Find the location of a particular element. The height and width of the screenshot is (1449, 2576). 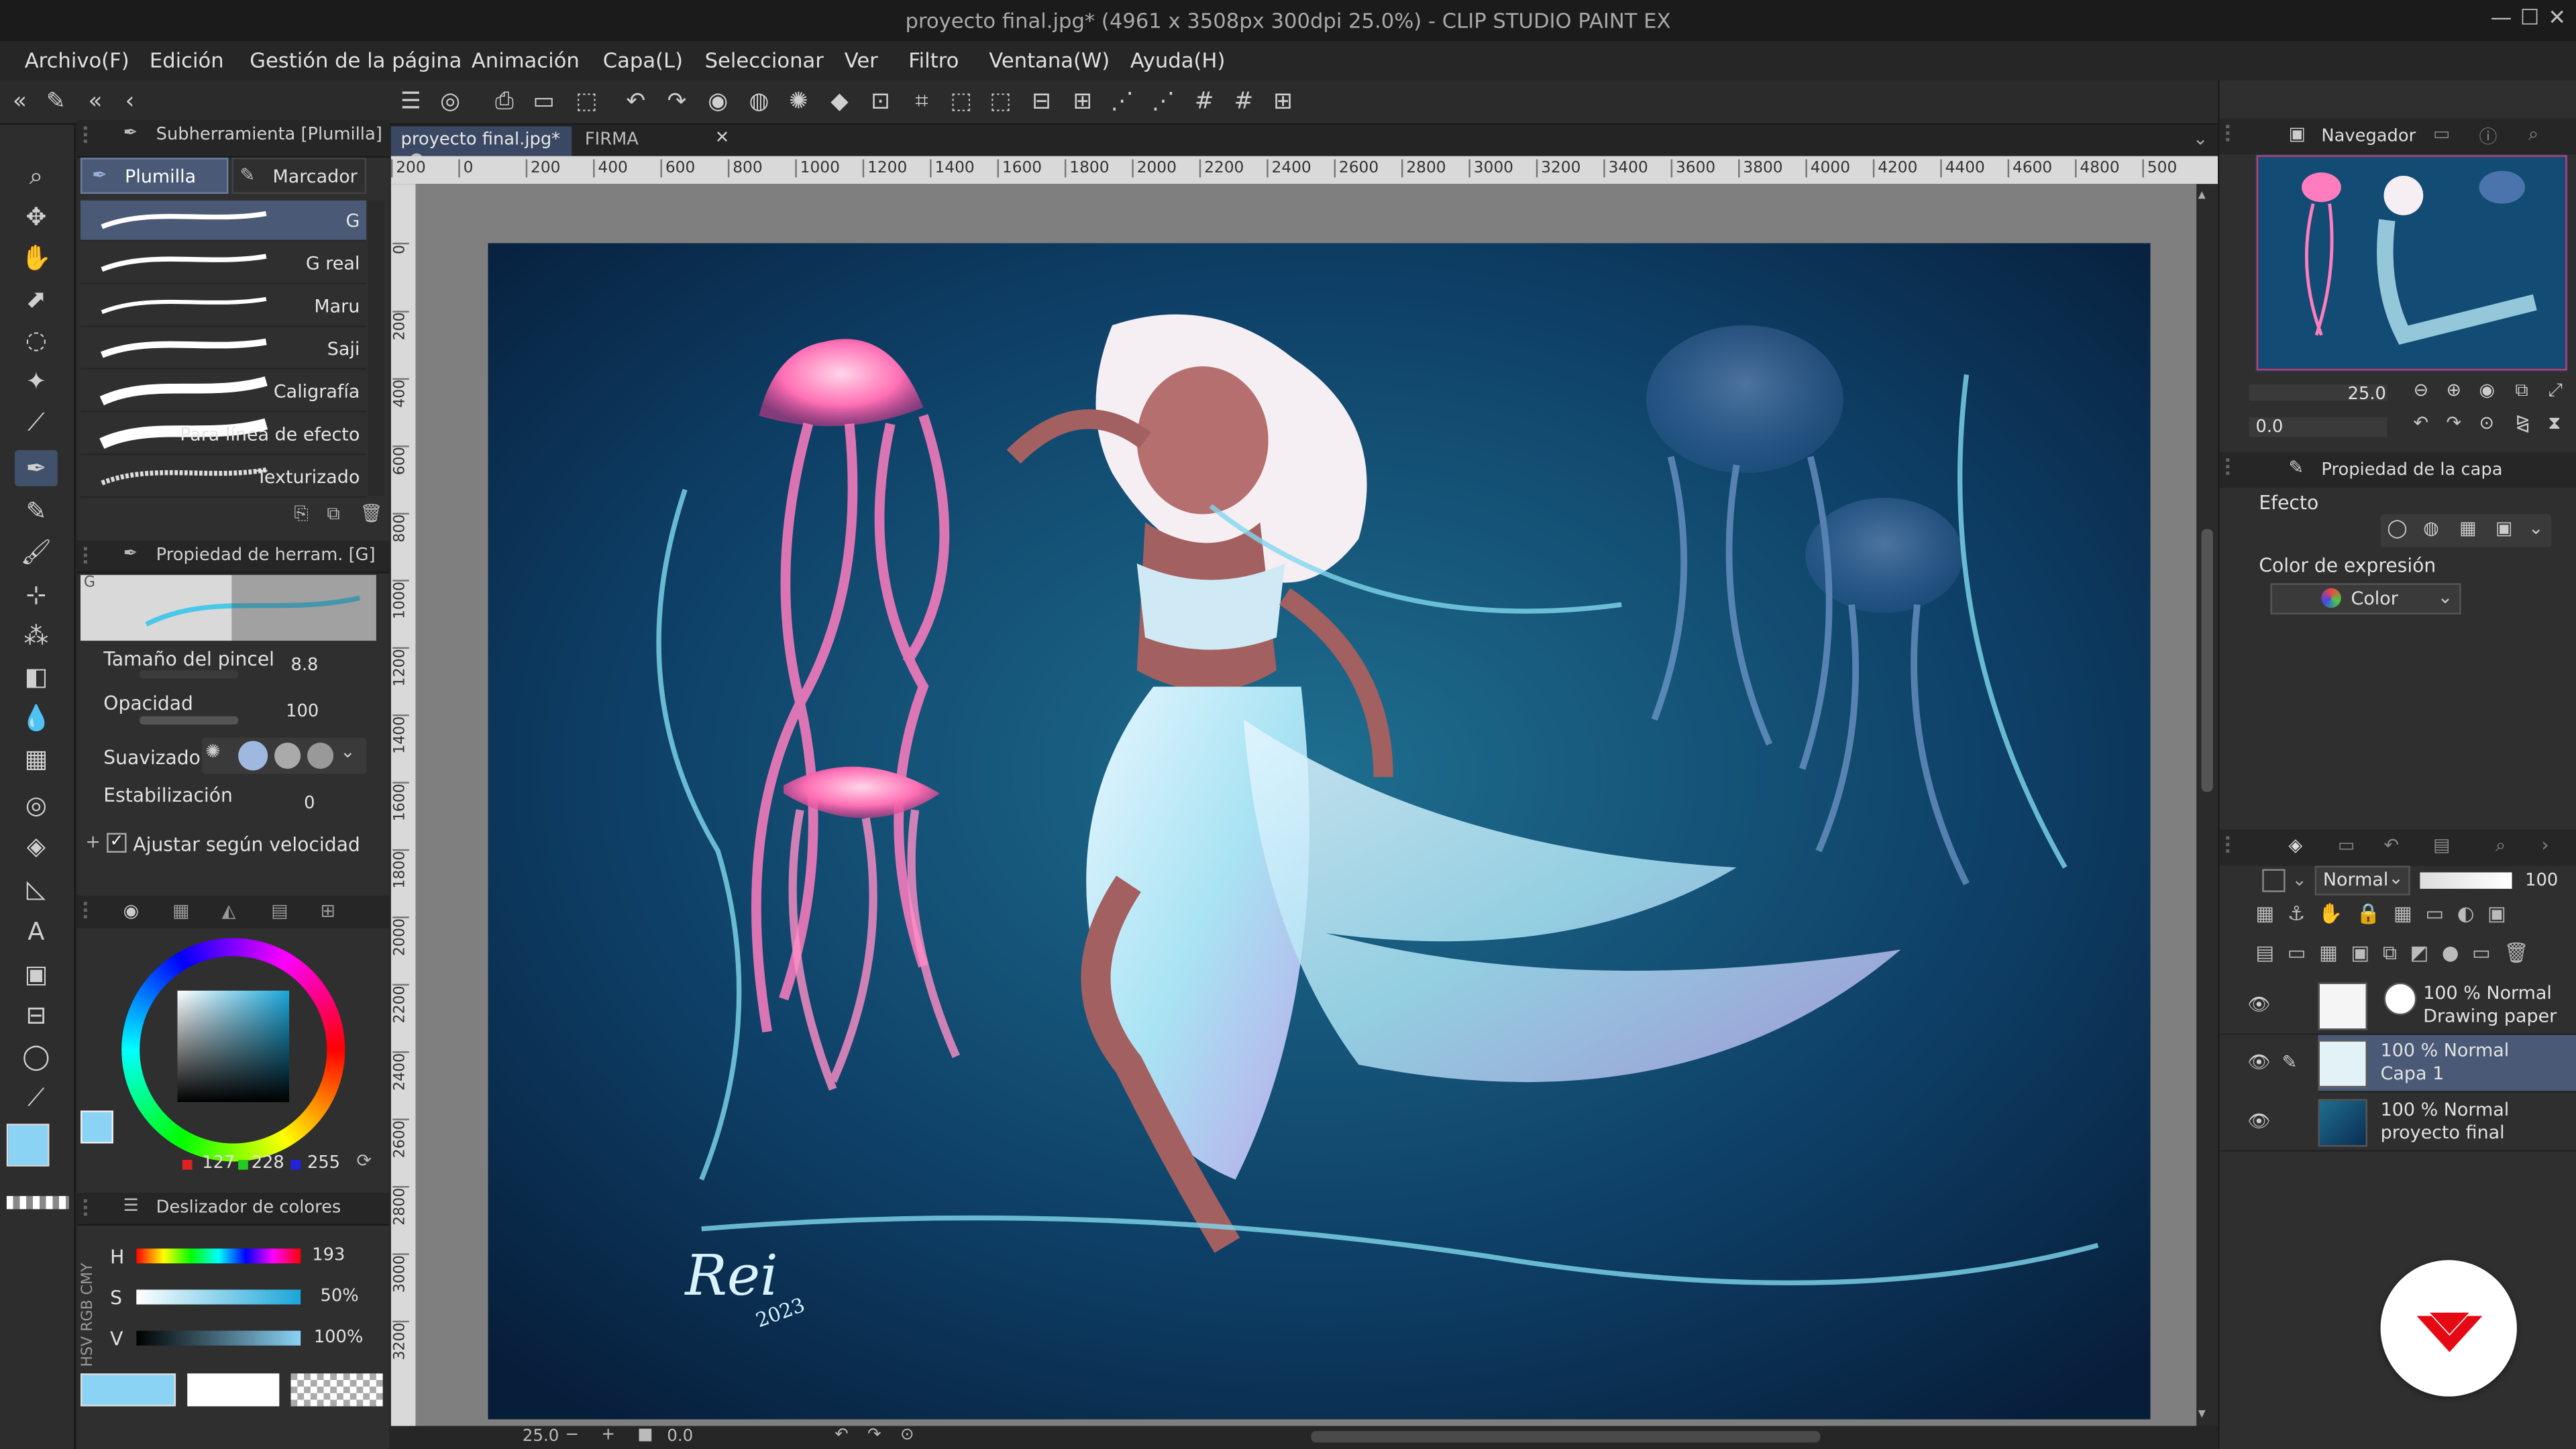

brush-size-slider is located at coordinates (189, 674).